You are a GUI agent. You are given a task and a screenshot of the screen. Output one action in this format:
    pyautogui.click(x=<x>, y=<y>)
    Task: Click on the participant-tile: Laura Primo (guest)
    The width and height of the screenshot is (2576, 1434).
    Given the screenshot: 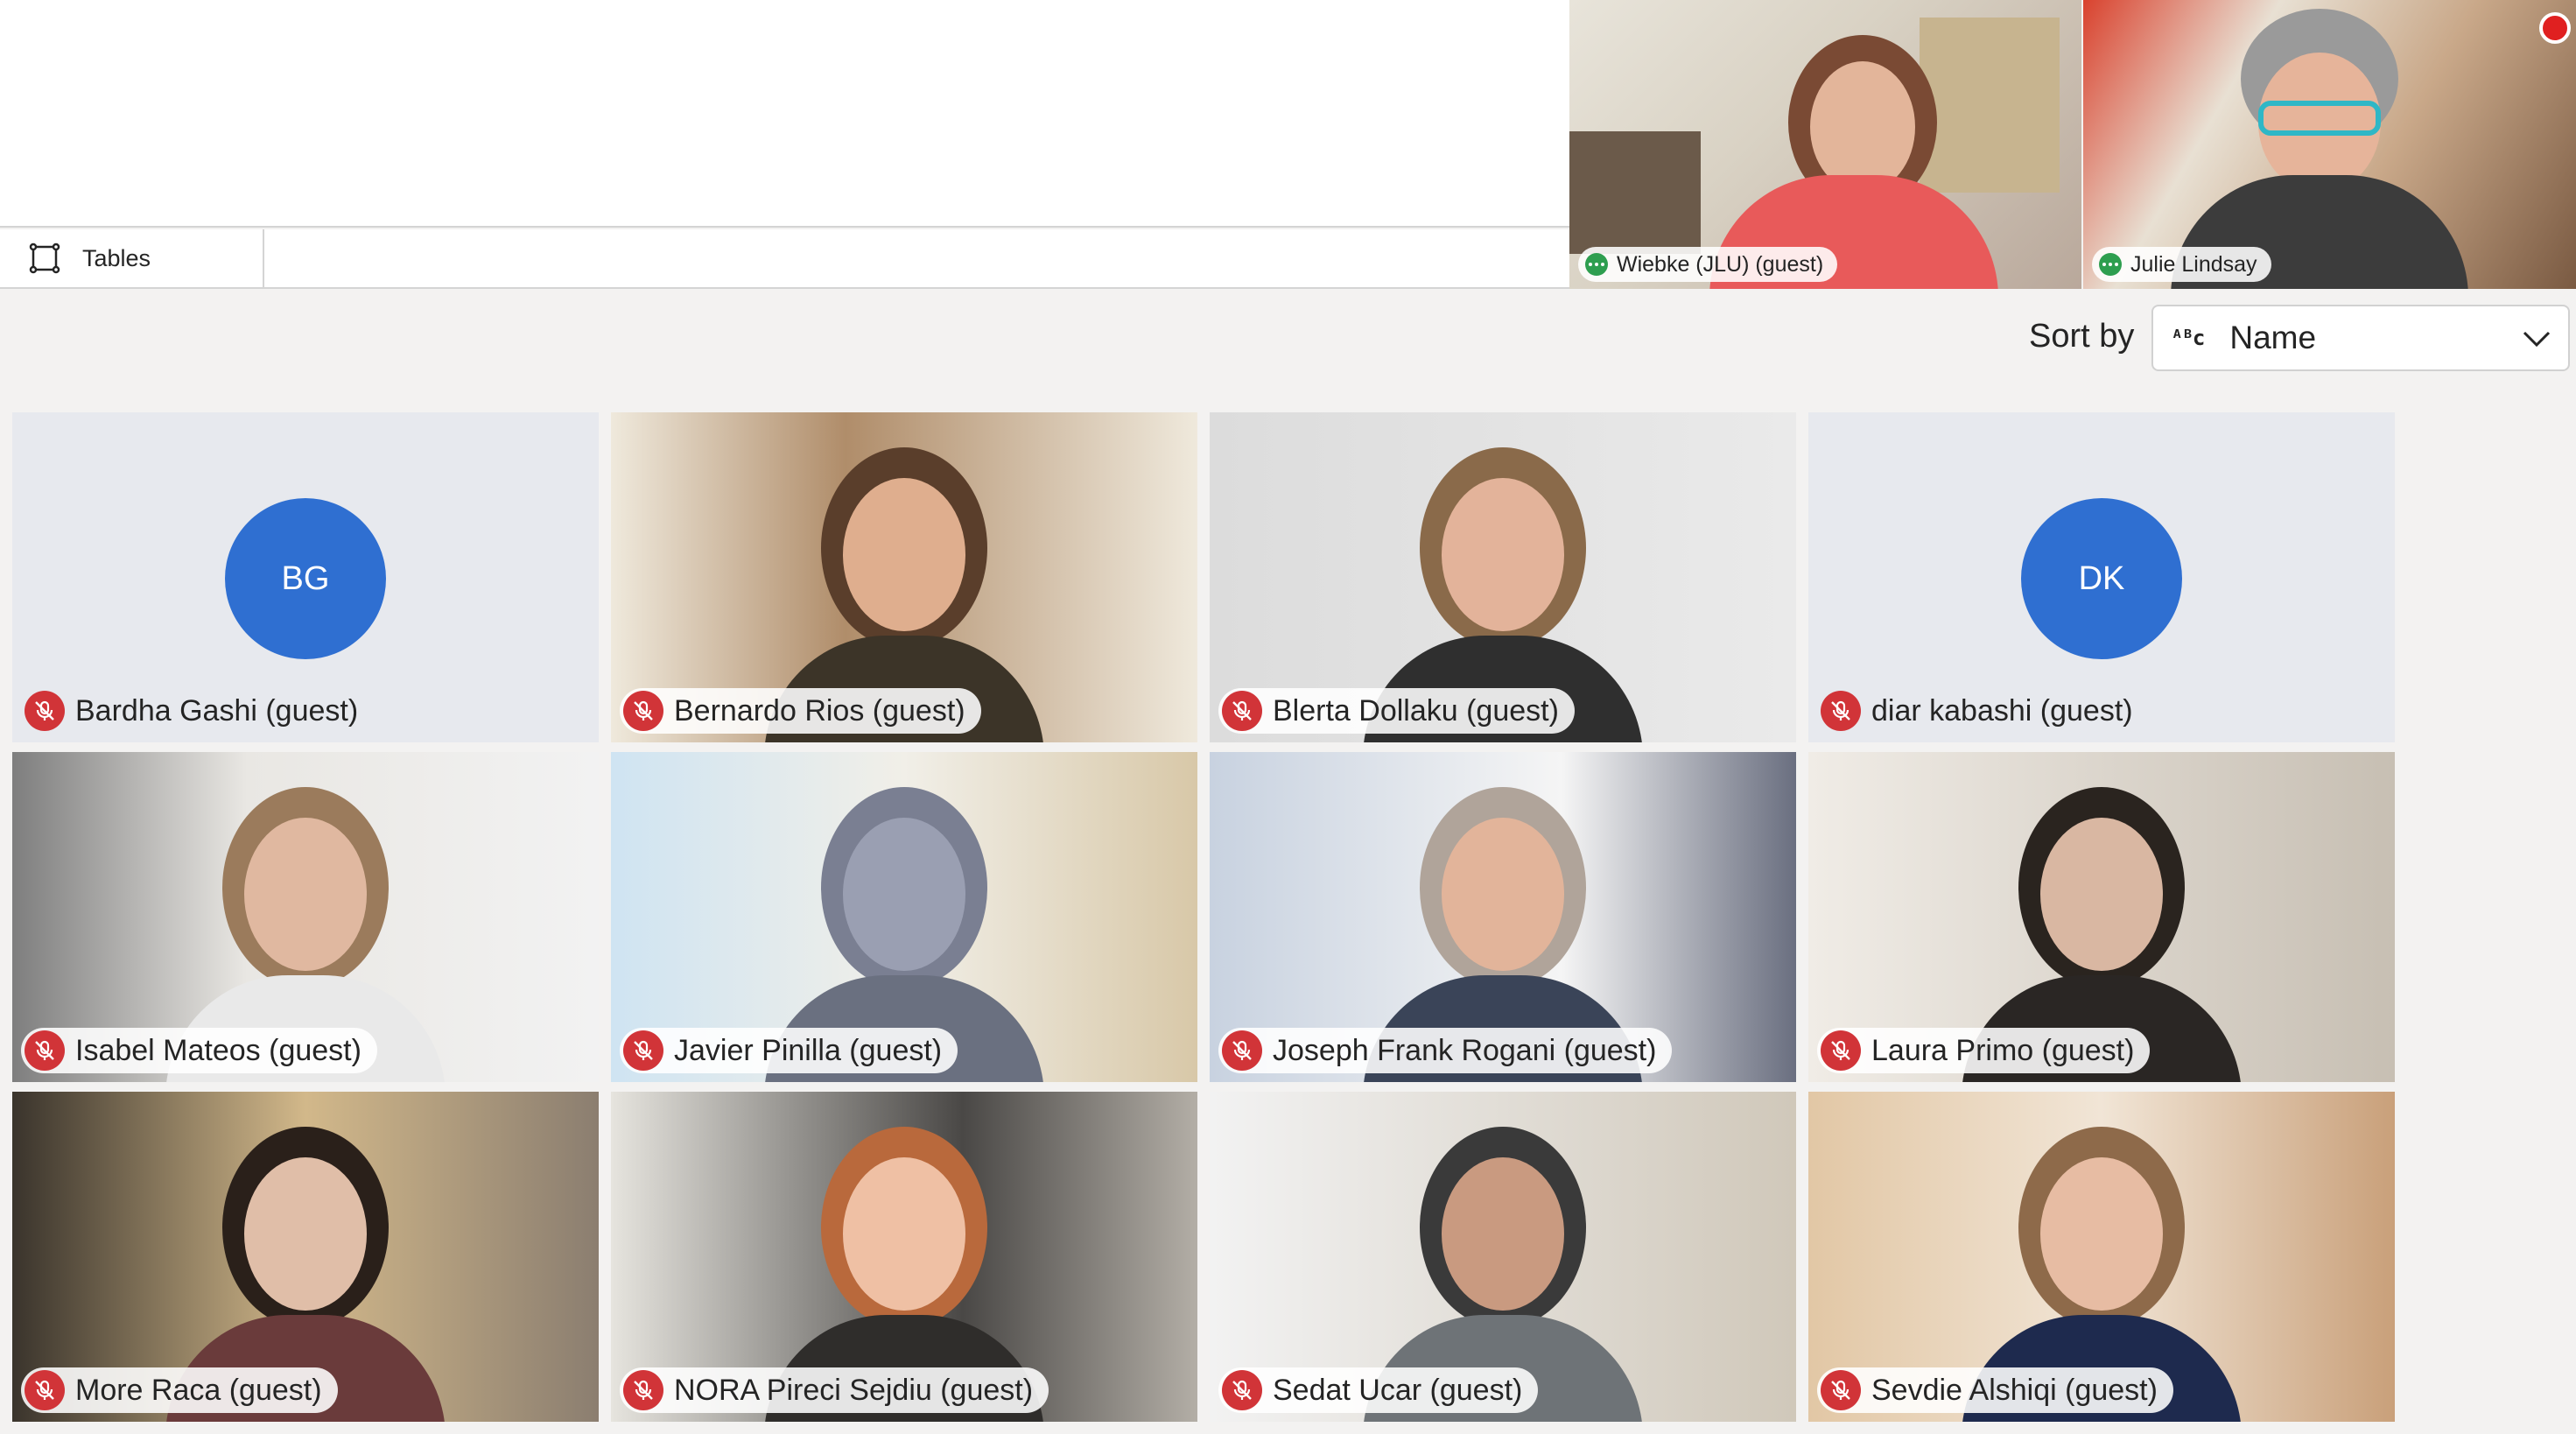 What is the action you would take?
    pyautogui.click(x=2101, y=917)
    